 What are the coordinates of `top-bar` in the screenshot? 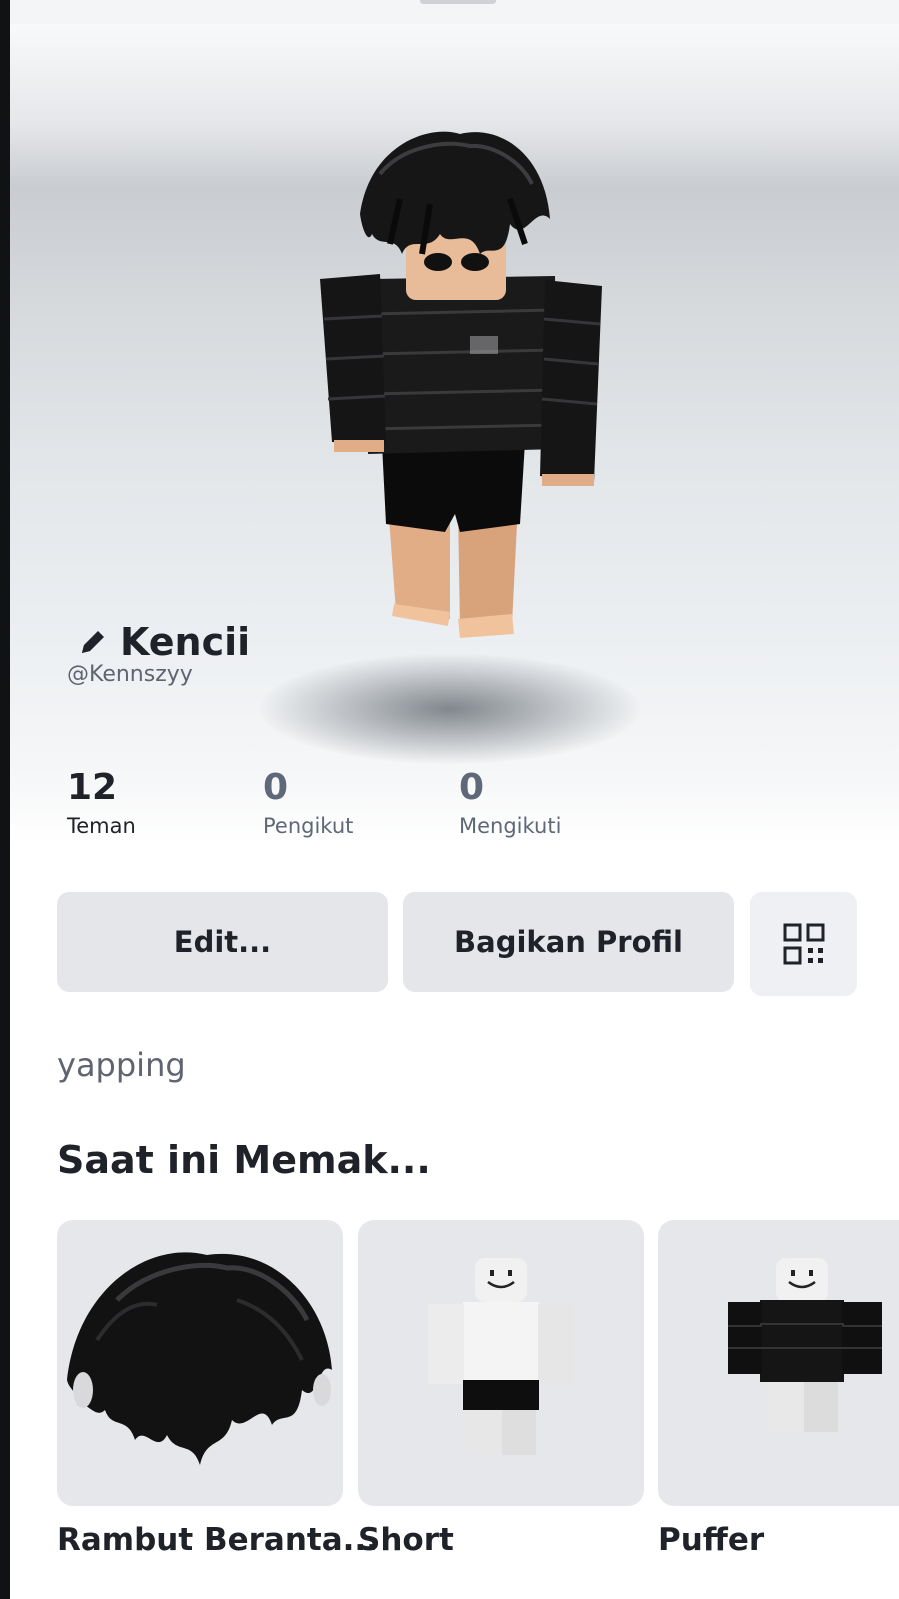 It's located at (454, 12).